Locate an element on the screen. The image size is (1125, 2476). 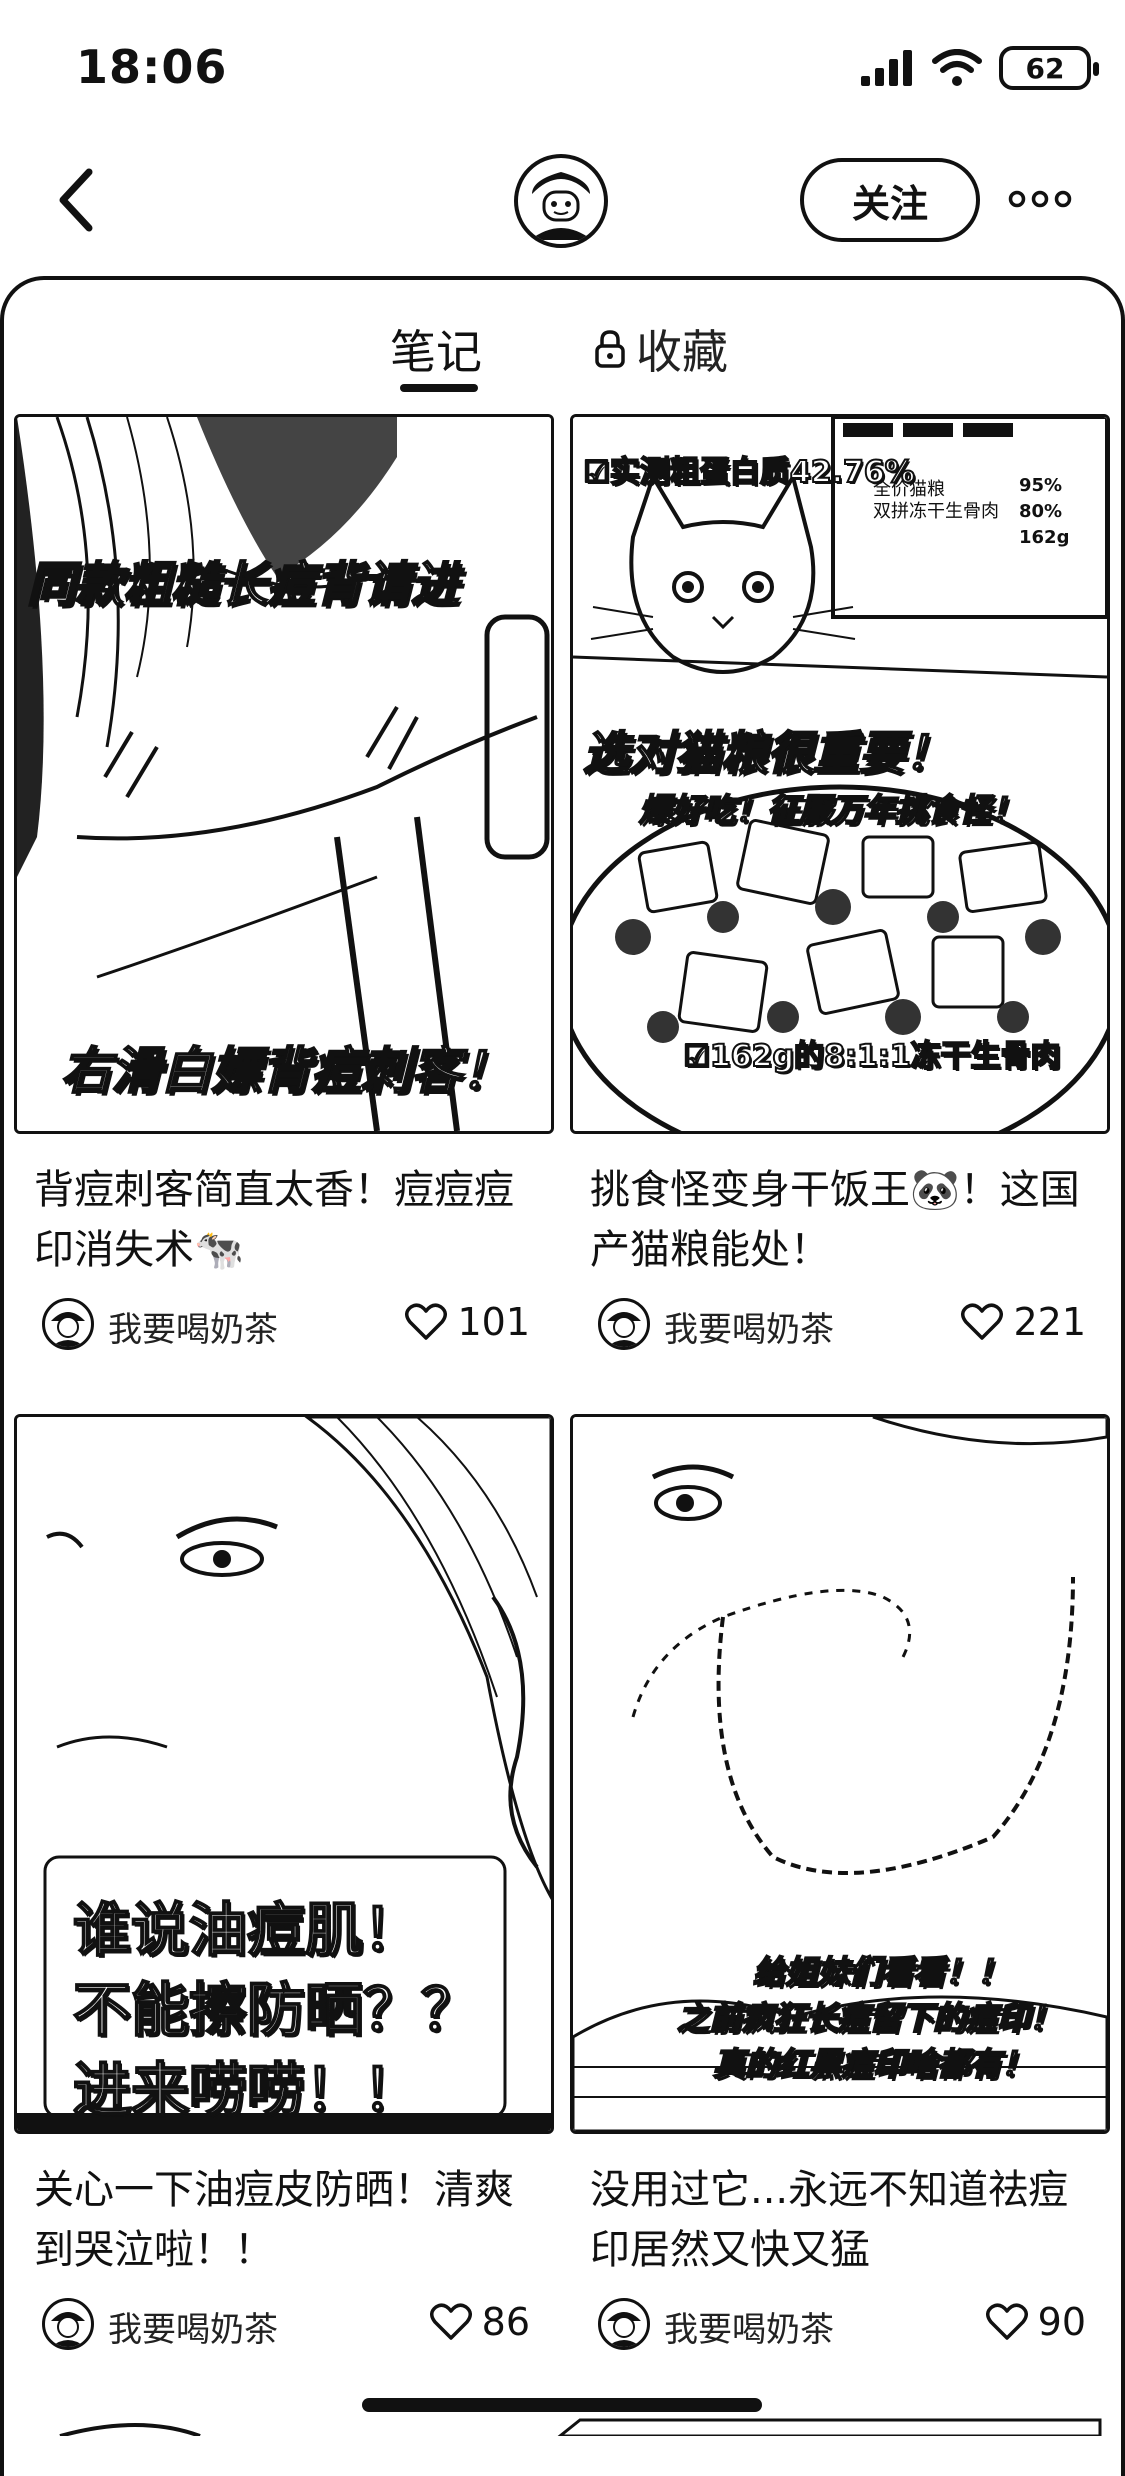
note-cover-image: 同款粗糙长痘背请进 右滑白嫖背痘刺客！ is located at coordinates (284, 774).